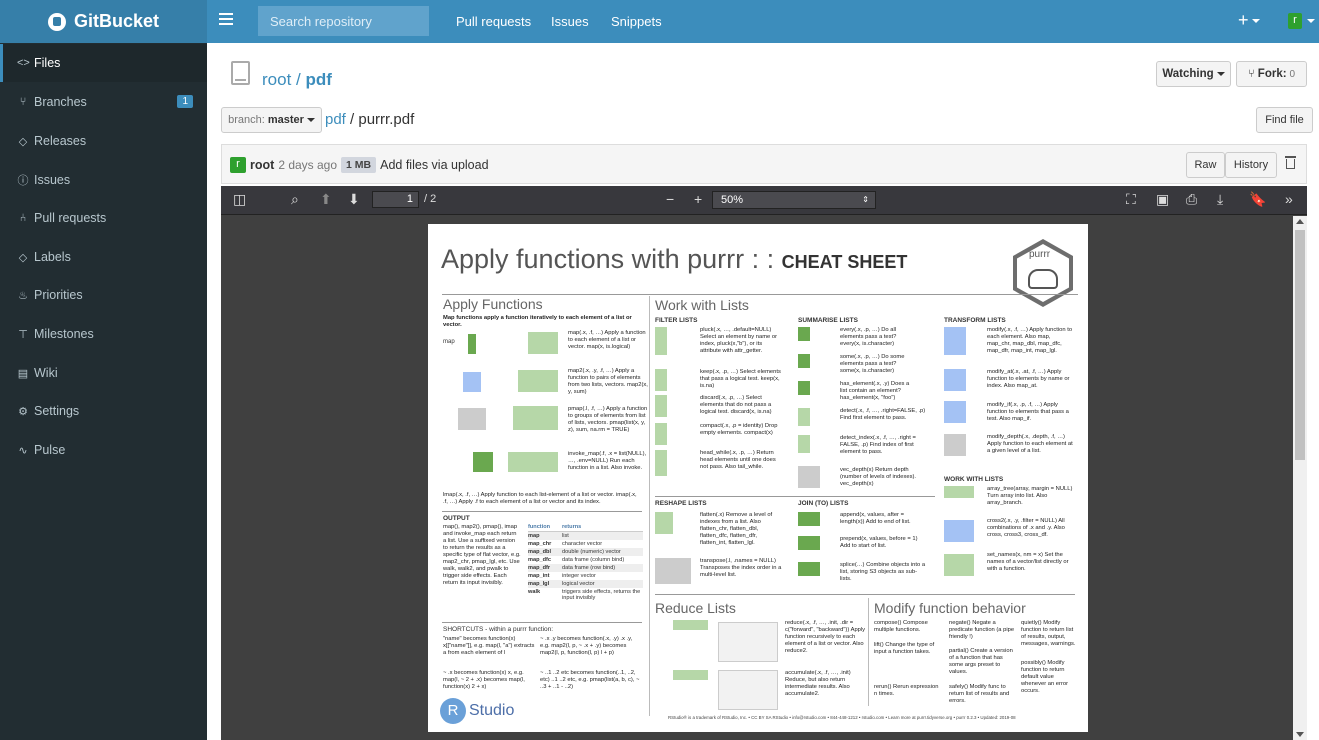  What do you see at coordinates (636, 21) in the screenshot?
I see `nav-snippets: Snippets` at bounding box center [636, 21].